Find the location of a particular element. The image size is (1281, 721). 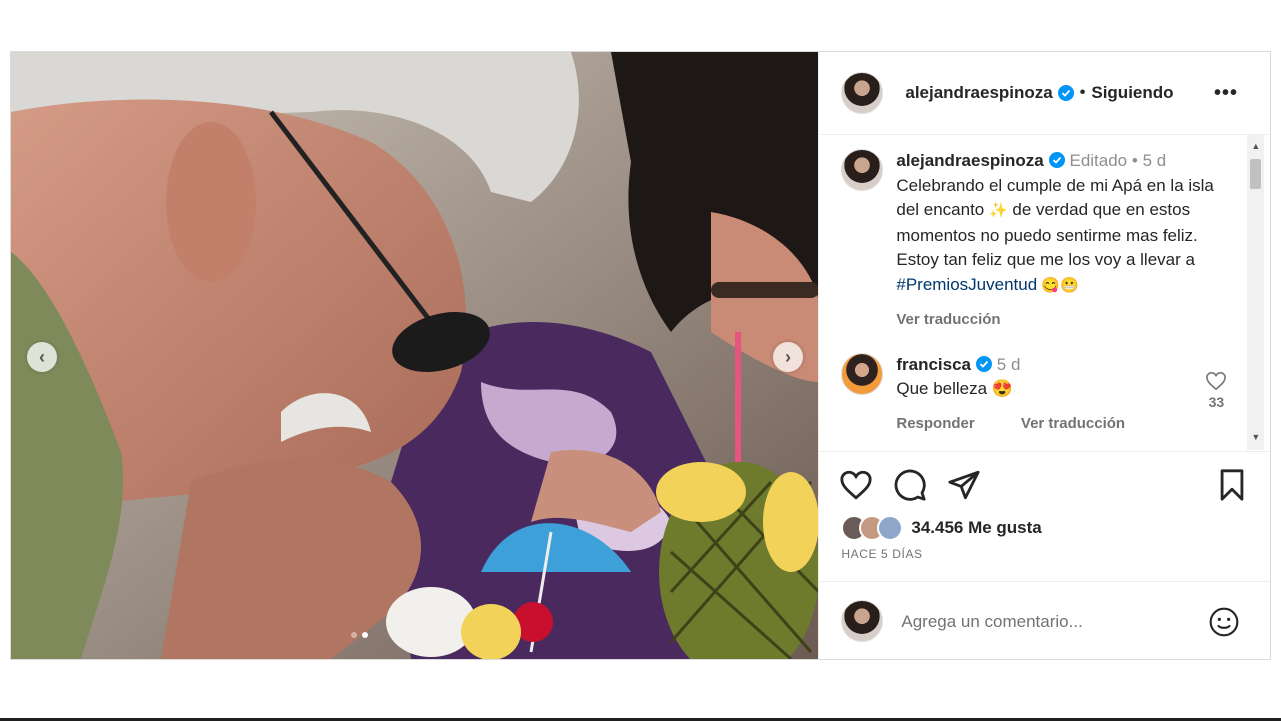

caption-avatar is located at coordinates (862, 170).